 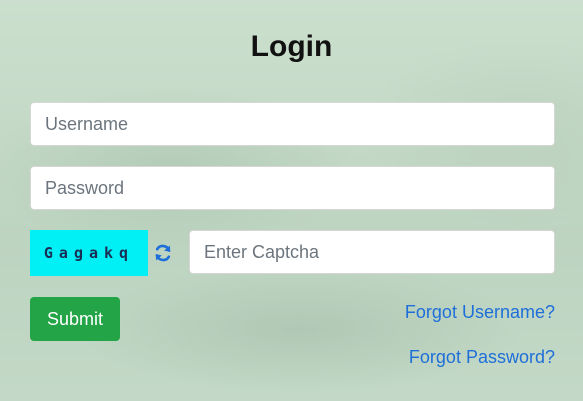 What do you see at coordinates (292, 188) in the screenshot?
I see `password-input` at bounding box center [292, 188].